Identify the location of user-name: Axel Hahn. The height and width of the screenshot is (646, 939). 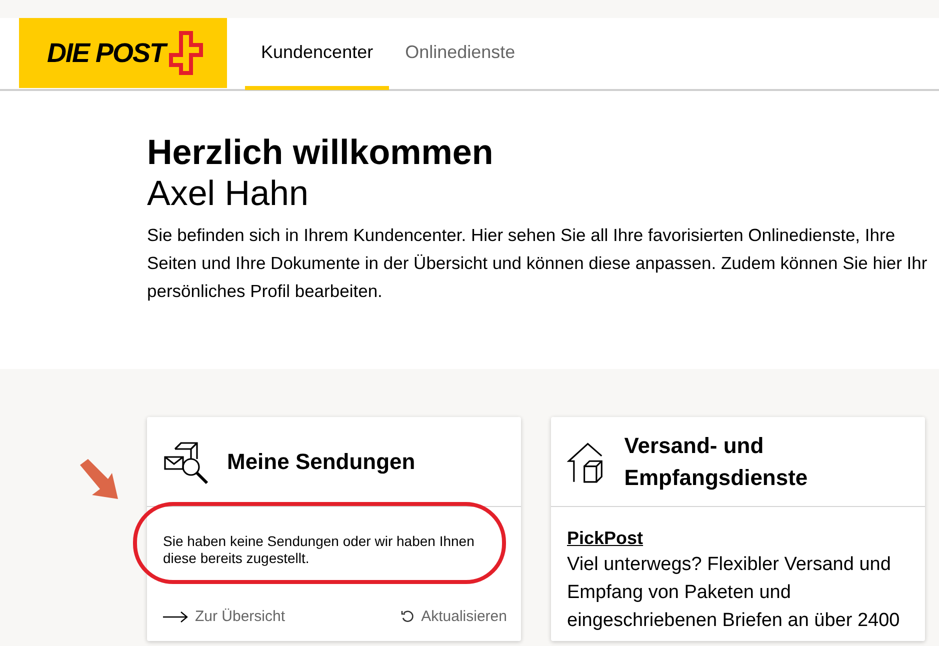
(228, 194).